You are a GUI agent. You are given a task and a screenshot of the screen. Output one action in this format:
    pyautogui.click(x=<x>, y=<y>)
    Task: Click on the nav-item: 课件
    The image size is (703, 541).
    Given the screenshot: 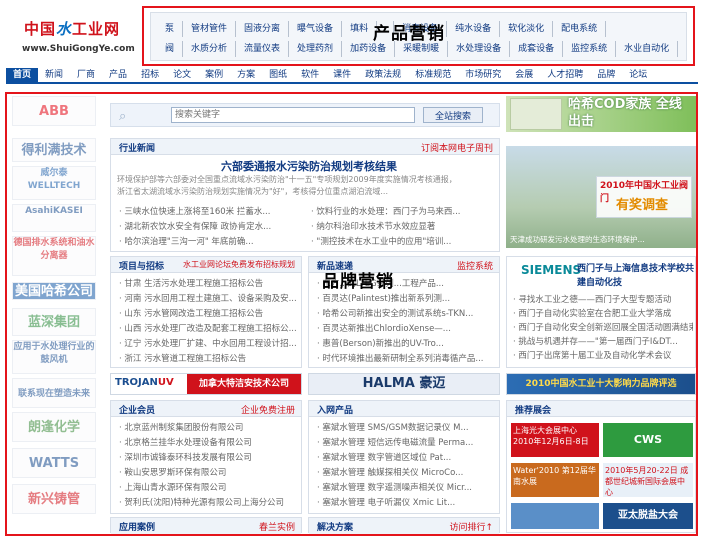 What is the action you would take?
    pyautogui.click(x=342, y=75)
    